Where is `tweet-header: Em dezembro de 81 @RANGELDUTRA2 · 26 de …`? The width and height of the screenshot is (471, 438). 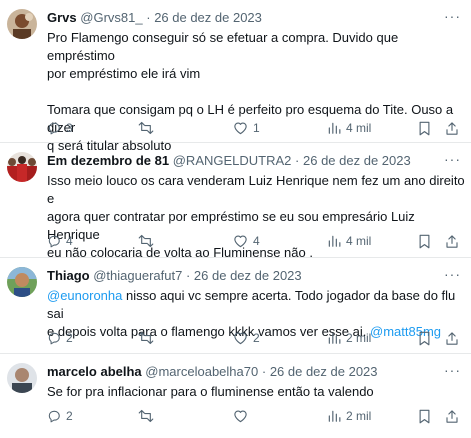
tweet-header: Em dezembro de 81 @RANGELDUTRA2 · 26 de … is located at coordinates (229, 161).